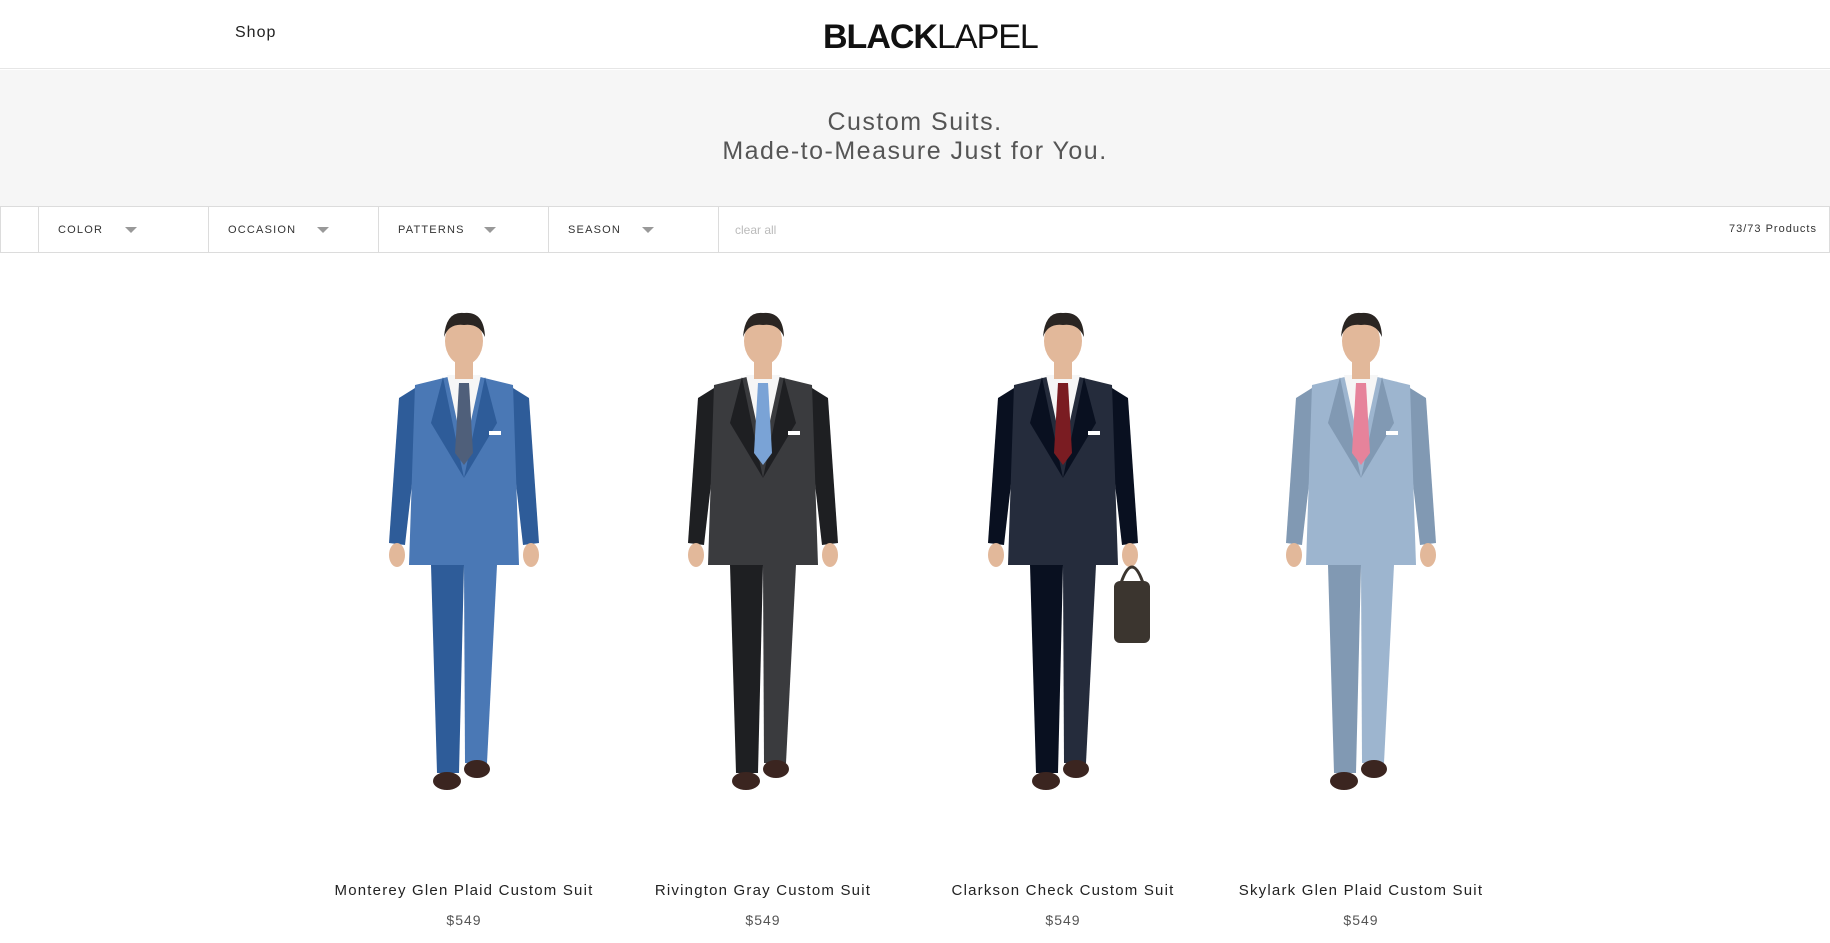  Describe the element at coordinates (1132, 612) in the screenshot. I see `briefcase` at that location.